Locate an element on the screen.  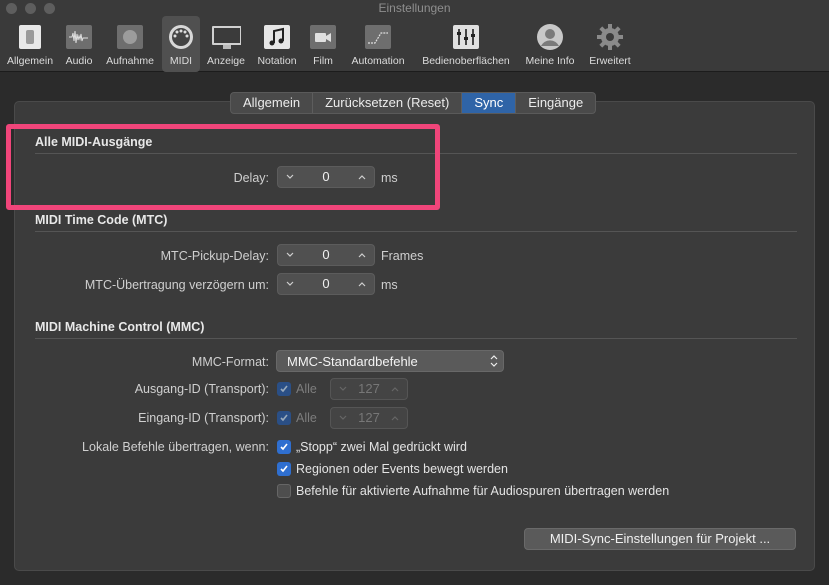
monitor-icon is located at coordinates (226, 37).